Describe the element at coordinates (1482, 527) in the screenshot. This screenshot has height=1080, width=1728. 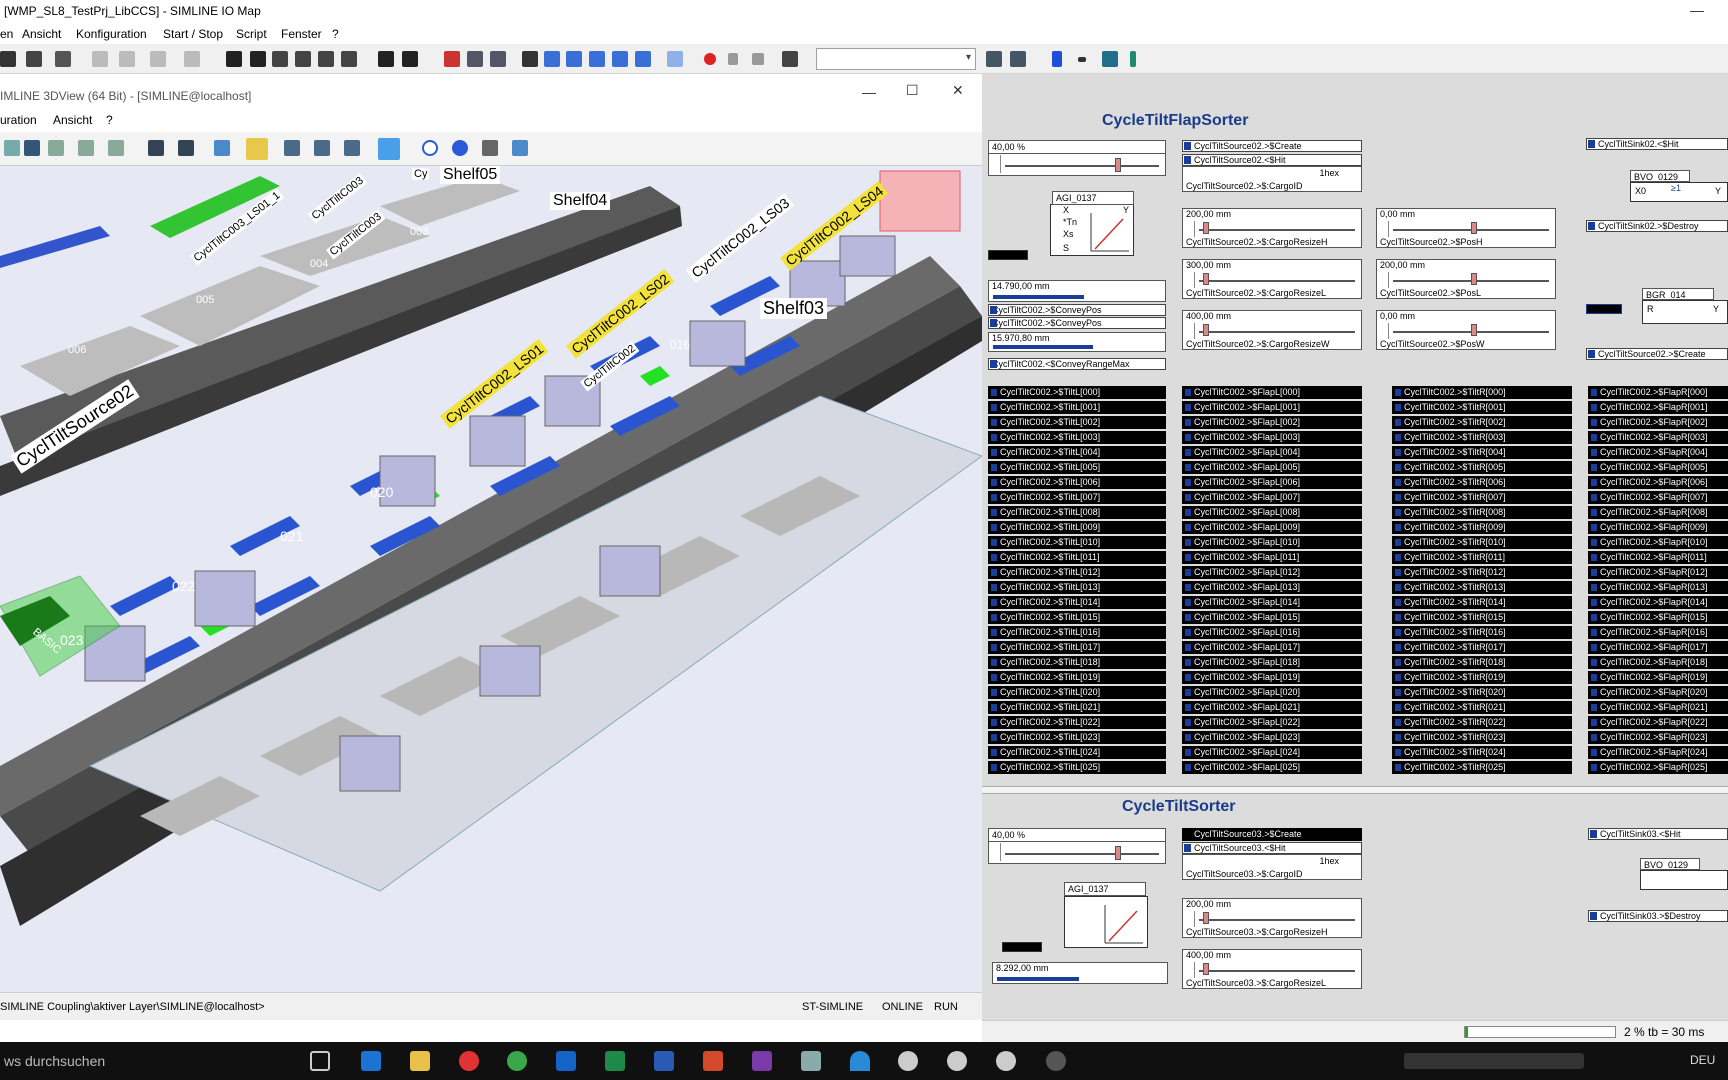
I see `tilt-right-signal: CyclTiltC002.>$TiltR[009]` at that location.